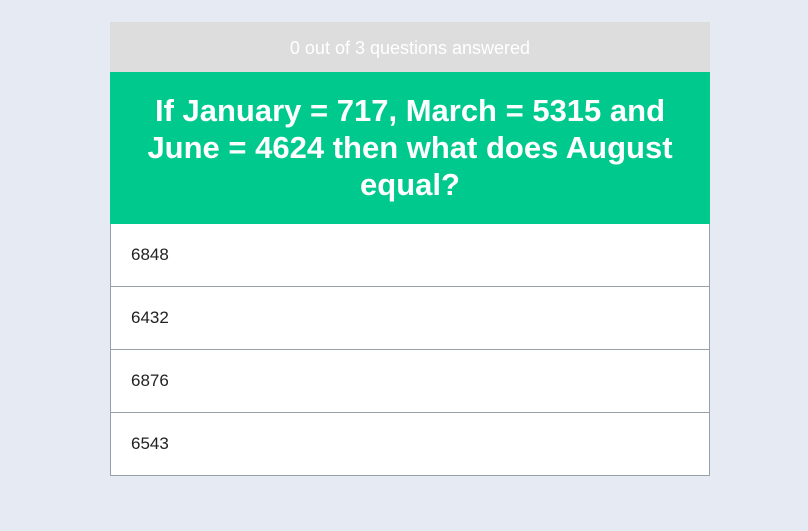  Describe the element at coordinates (150, 254) in the screenshot. I see `answer-option-label: 6848` at that location.